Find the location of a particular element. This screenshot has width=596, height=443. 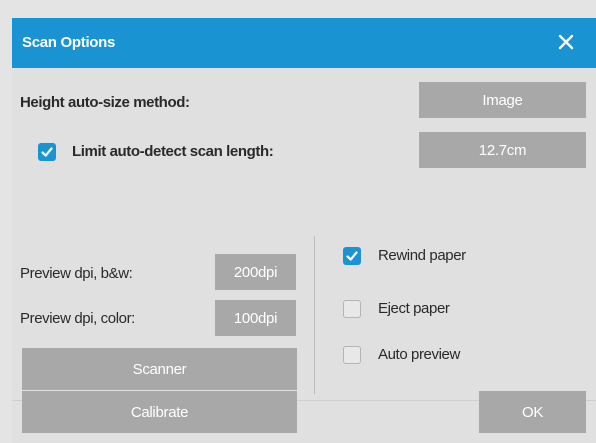

rewind-paper-label: Rewind paper is located at coordinates (422, 255).